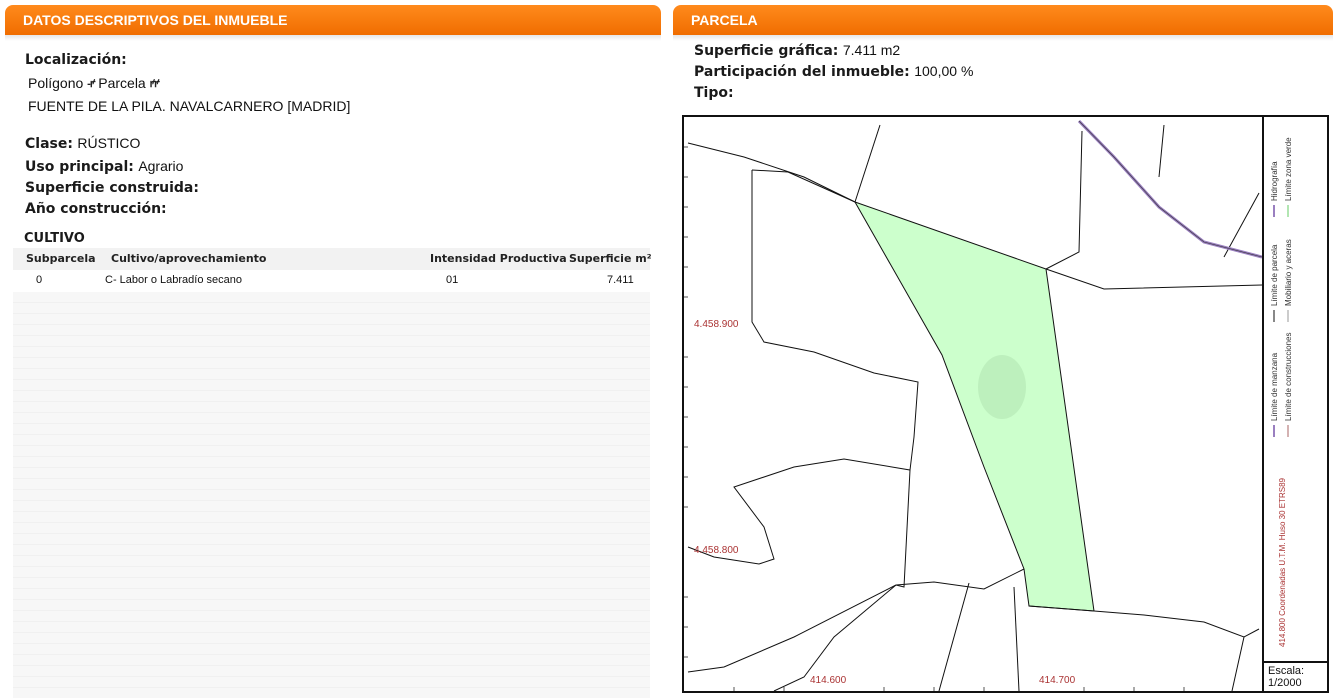  Describe the element at coordinates (724, 20) in the screenshot. I see `panel-title-parcela: PARCELA` at that location.